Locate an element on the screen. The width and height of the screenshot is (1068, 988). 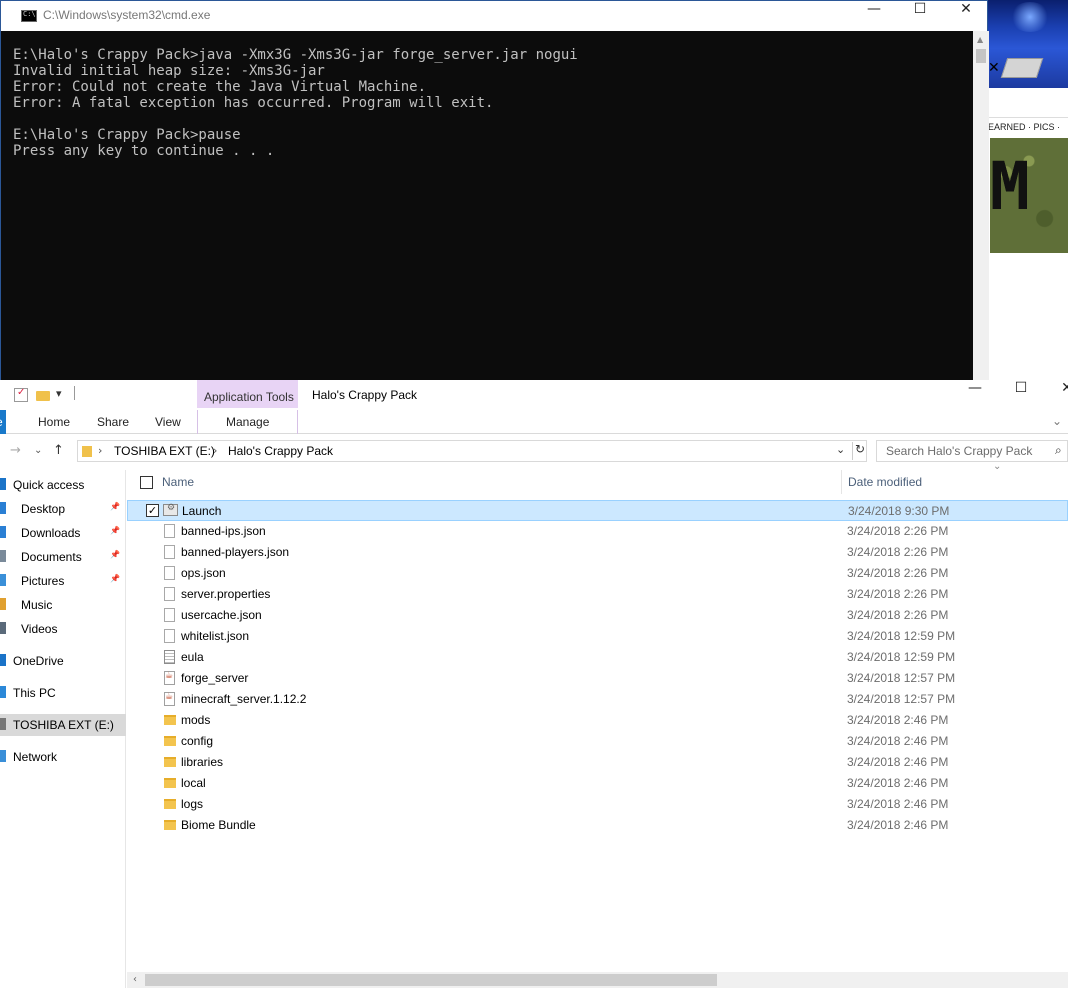
file-row: config 3/24/2018 2:46 PM is located at coordinates (597, 741).